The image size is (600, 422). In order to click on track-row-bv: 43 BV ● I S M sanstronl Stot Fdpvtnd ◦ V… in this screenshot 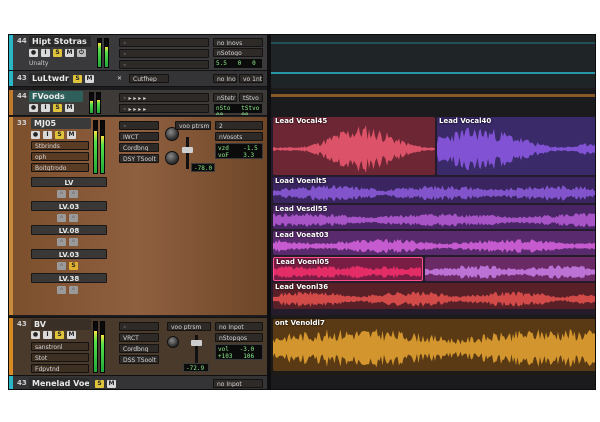, I will do `click(138, 346)`.